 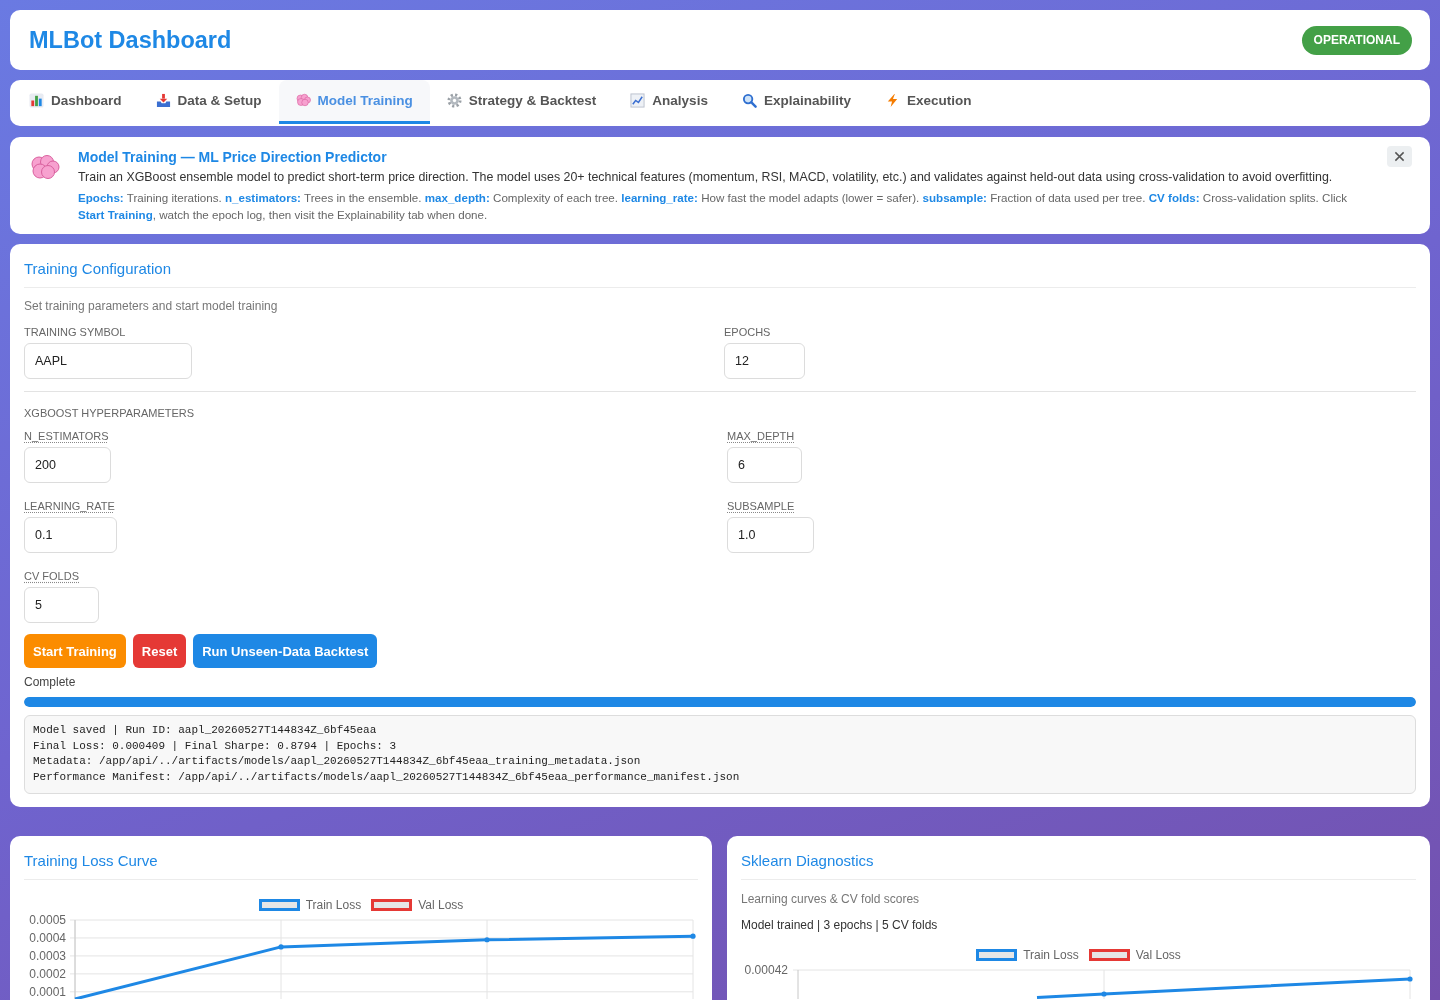 I want to click on tab: Dashboard, so click(x=75, y=102).